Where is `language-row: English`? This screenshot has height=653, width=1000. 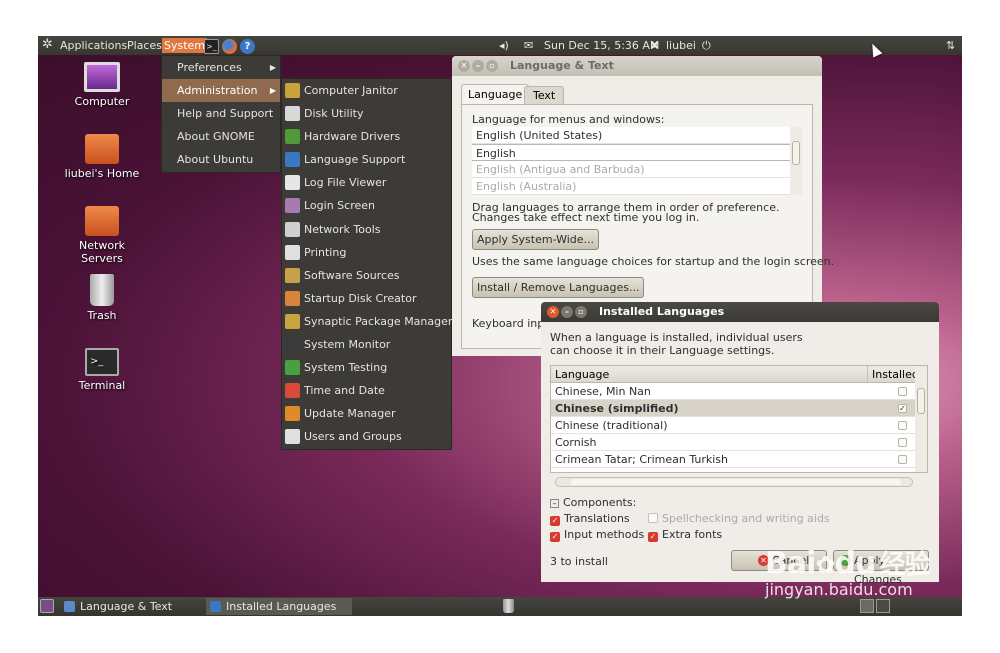 language-row: English is located at coordinates (637, 152).